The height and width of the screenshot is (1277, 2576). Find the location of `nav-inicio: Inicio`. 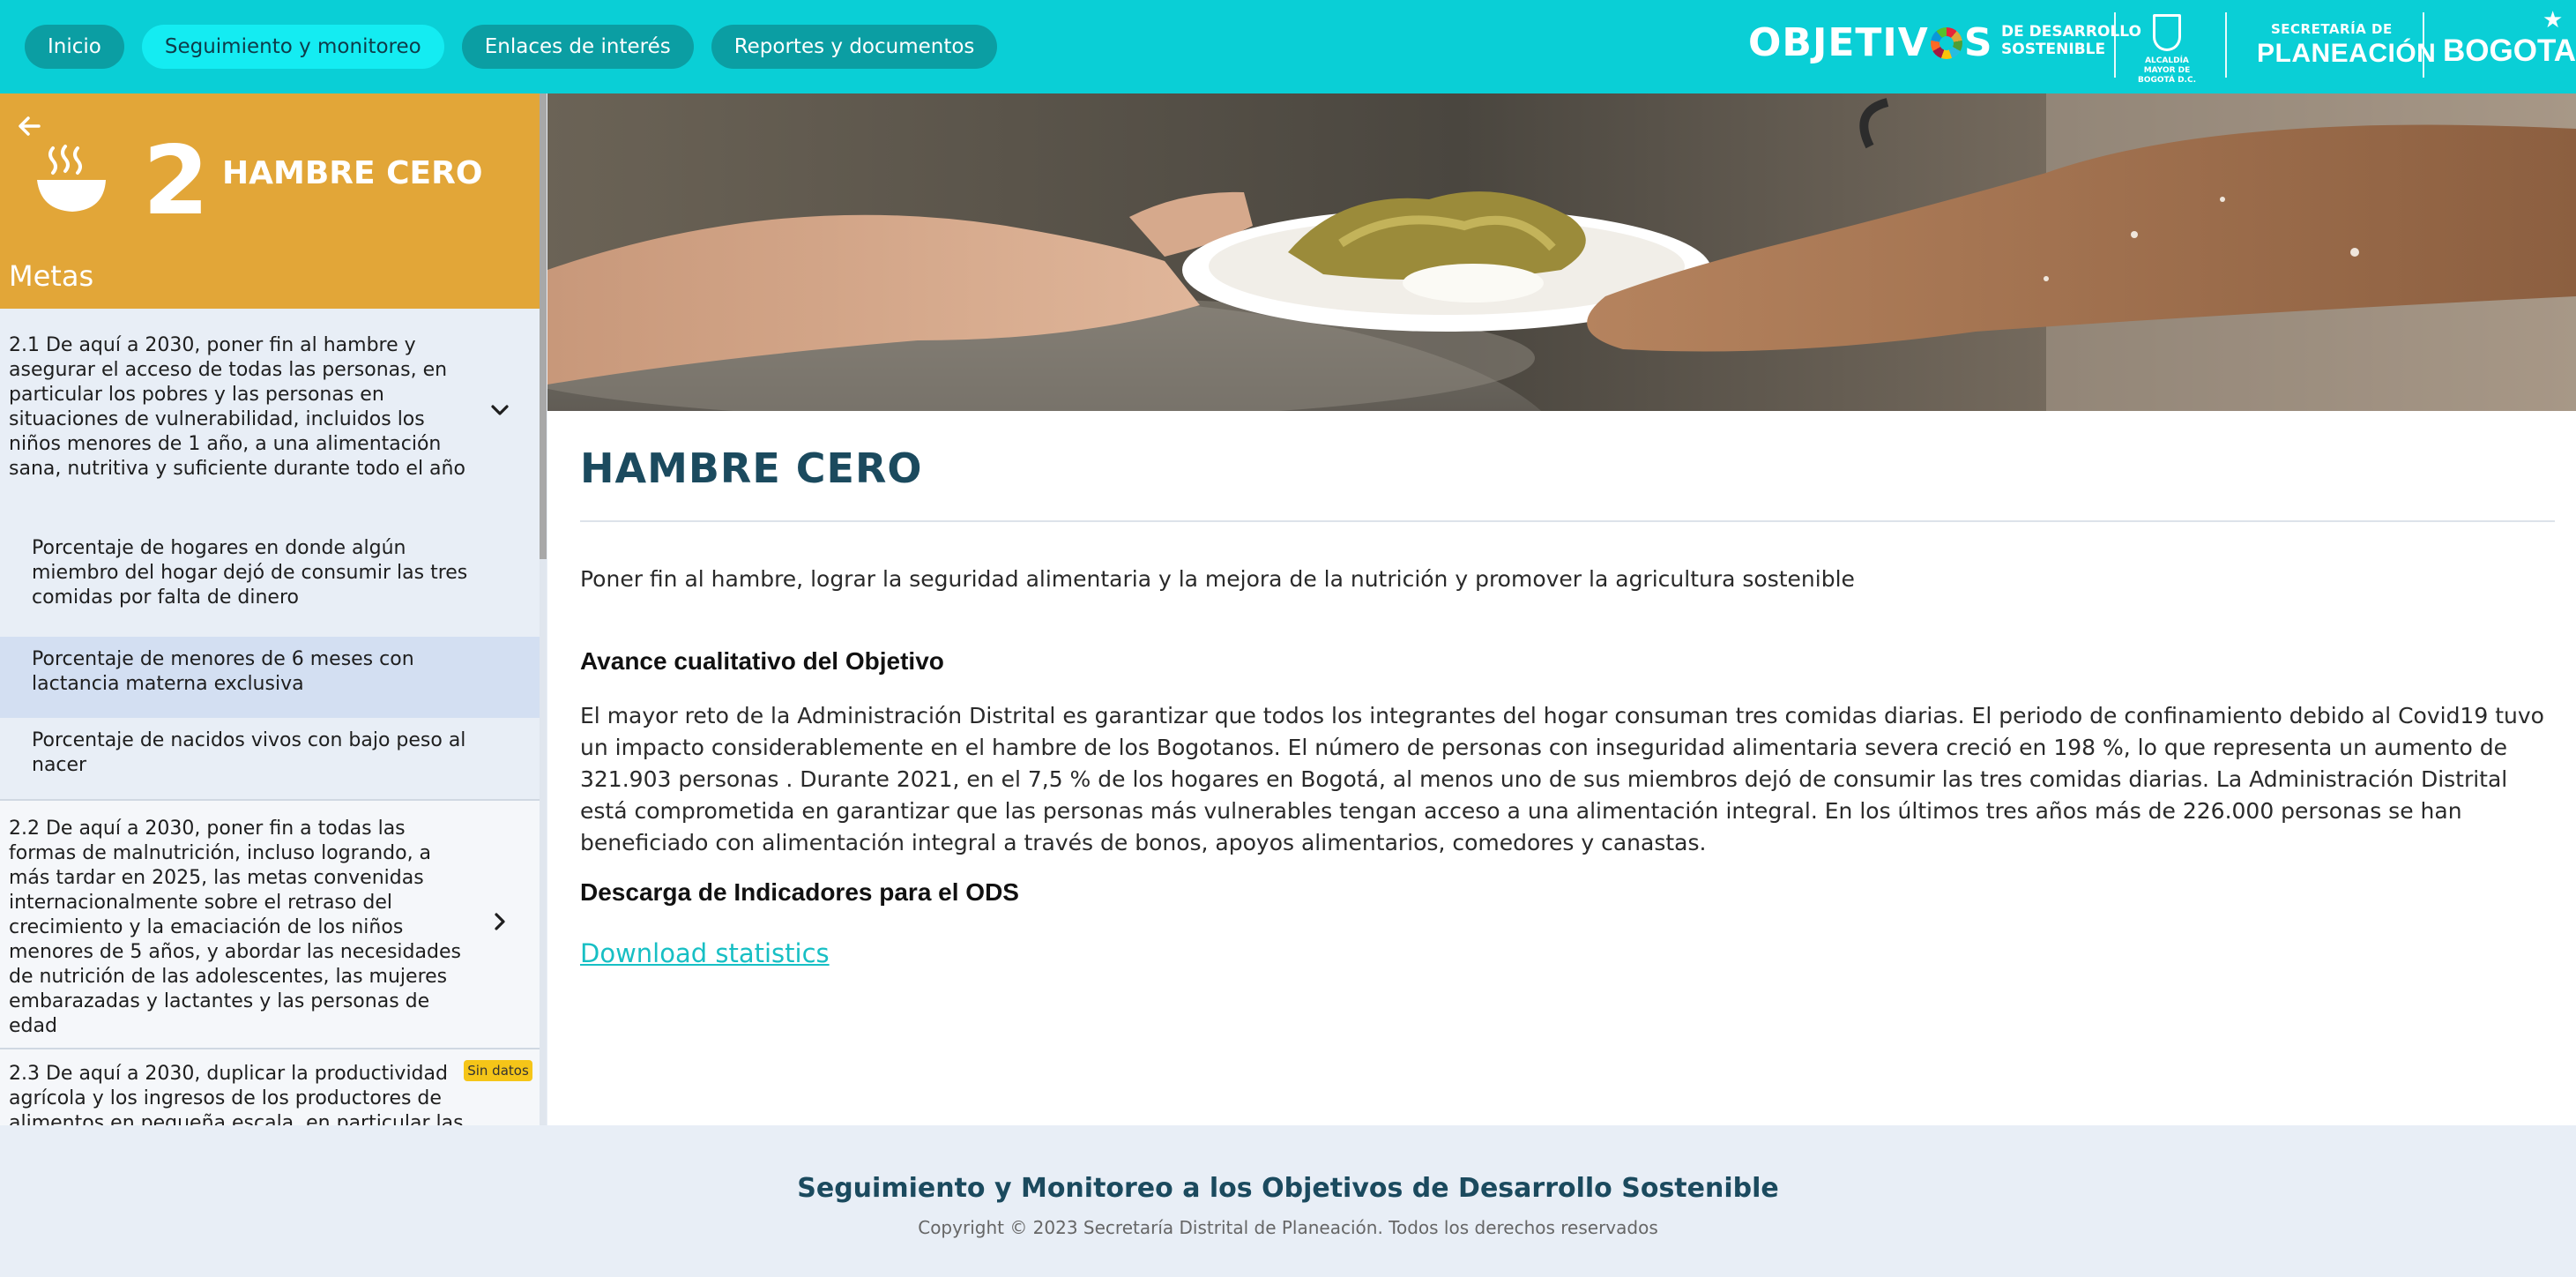

nav-inicio: Inicio is located at coordinates (74, 47).